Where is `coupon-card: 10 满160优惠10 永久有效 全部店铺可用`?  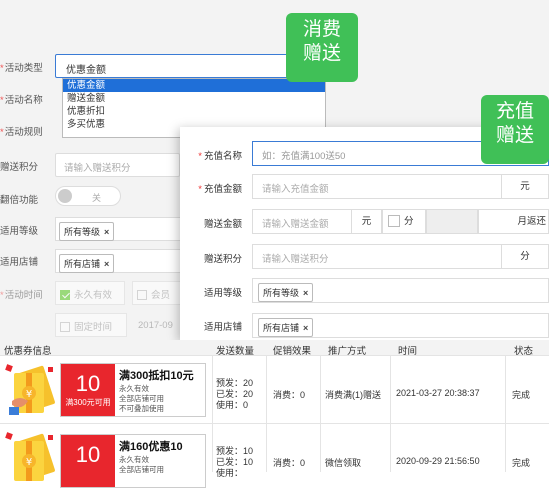
coupon-card: 10 满160优惠10 永久有效 全部店铺可用 is located at coordinates (133, 461).